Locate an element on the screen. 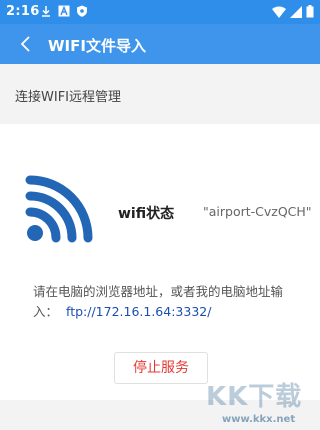  back-button is located at coordinates (25, 44).